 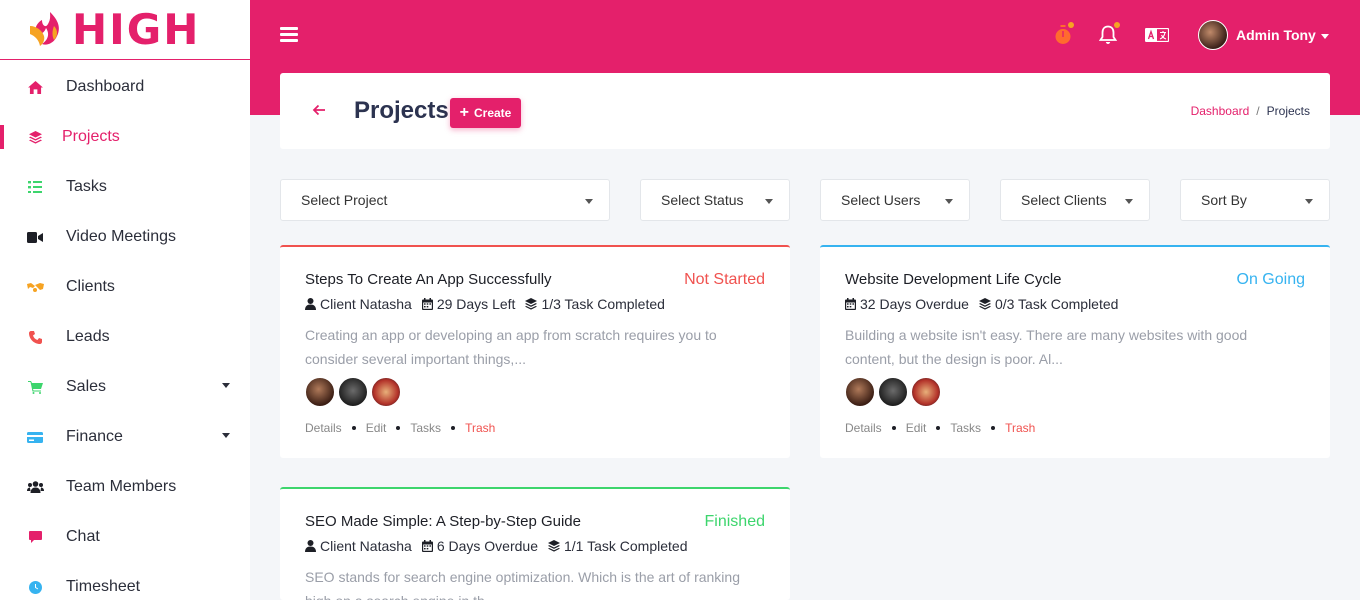 I want to click on stopwatch-icon, so click(x=1063, y=34).